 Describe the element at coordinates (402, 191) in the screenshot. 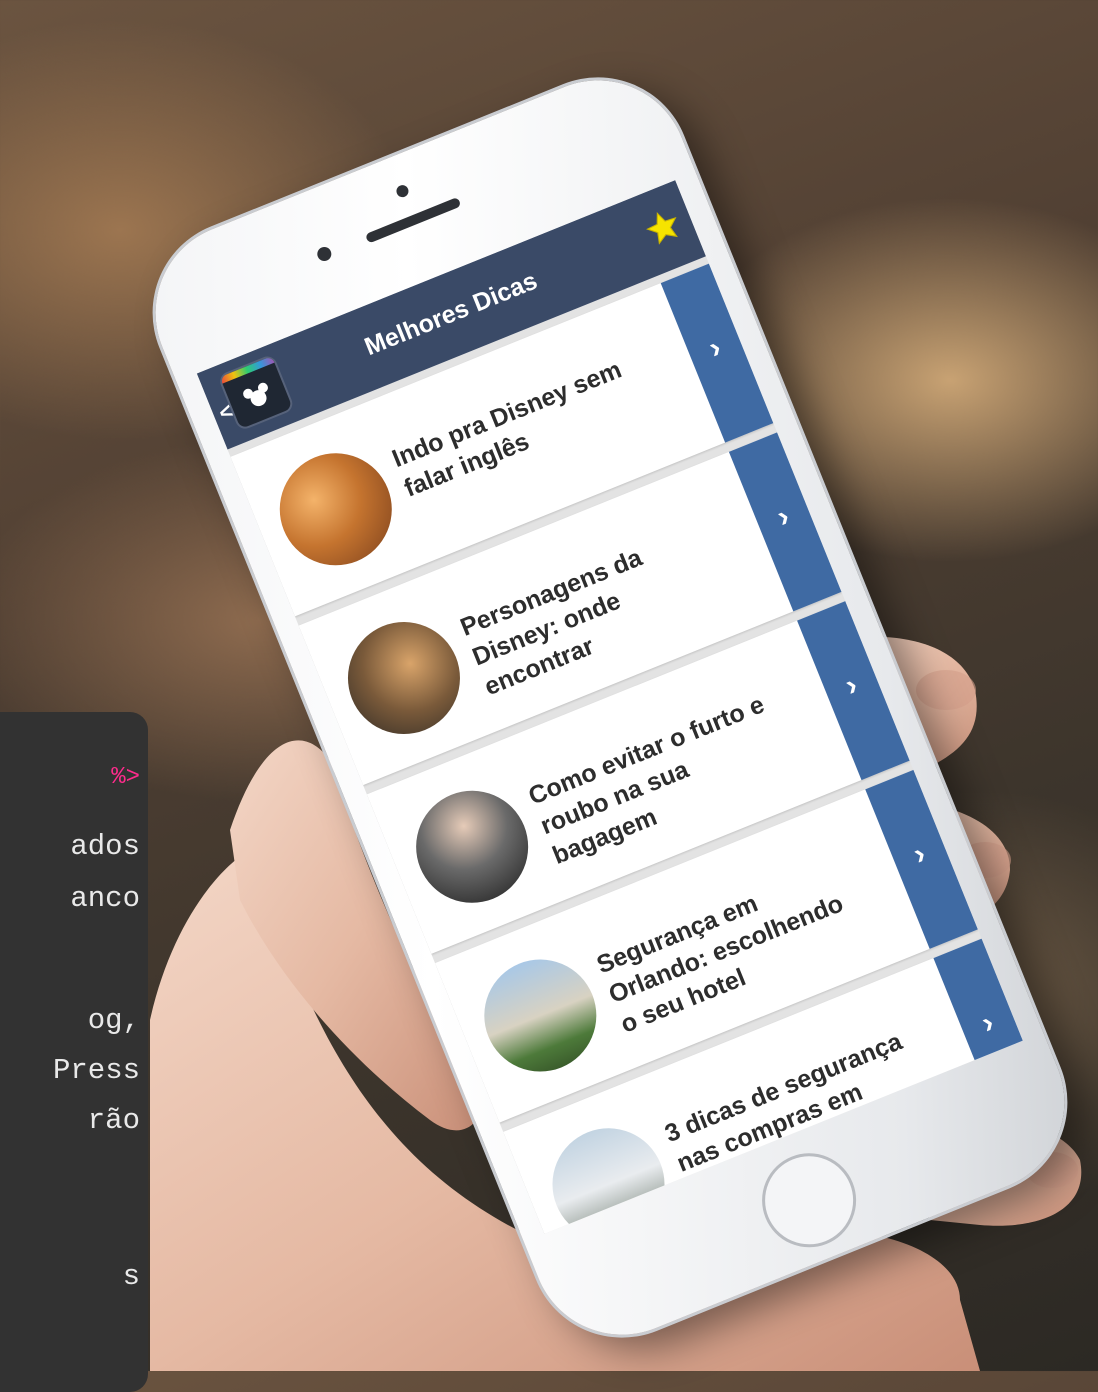

I see `front-camera-icon` at that location.